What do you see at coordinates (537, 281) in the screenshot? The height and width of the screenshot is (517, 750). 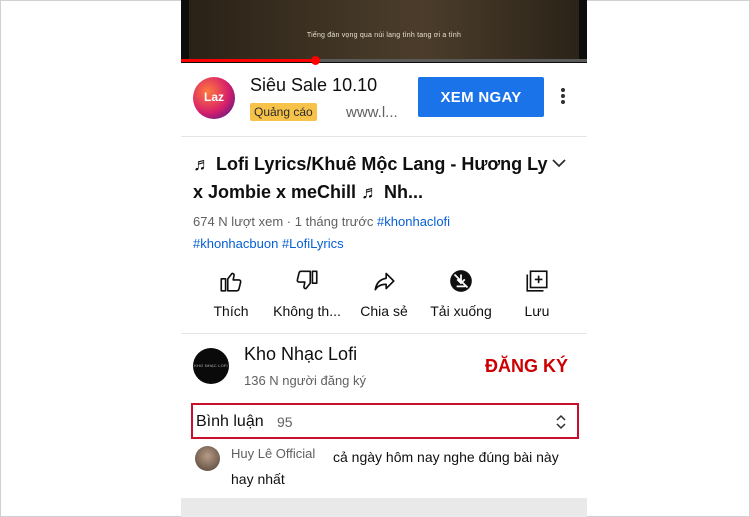 I see `save-playlist-icon` at bounding box center [537, 281].